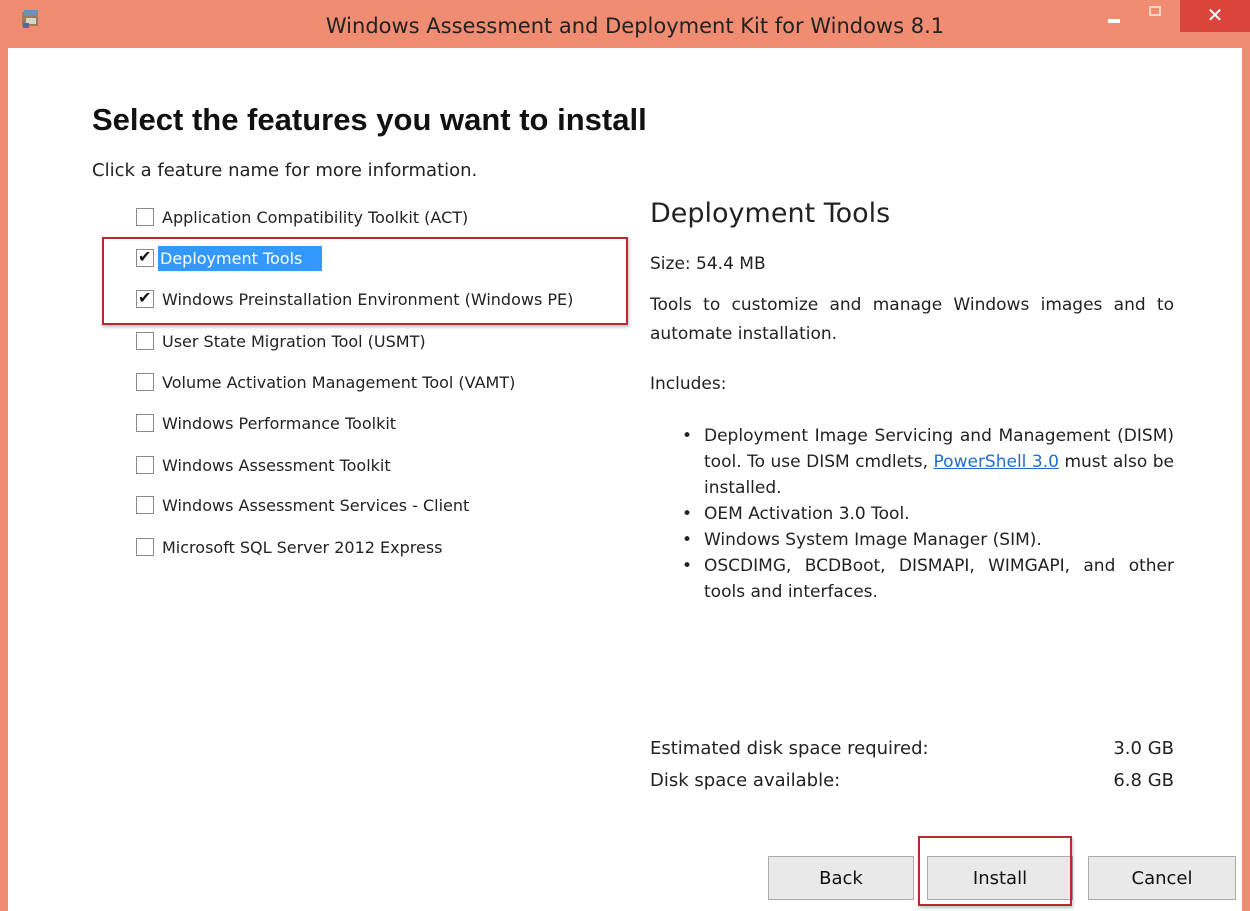 This screenshot has height=911, width=1250. Describe the element at coordinates (927, 540) in the screenshot. I see `list-item: Windows System Image Manager (SIM).` at that location.